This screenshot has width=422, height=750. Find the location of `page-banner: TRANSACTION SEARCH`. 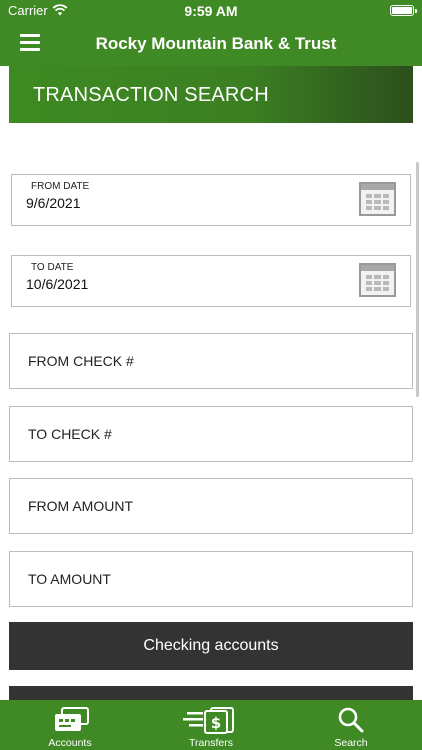

page-banner: TRANSACTION SEARCH is located at coordinates (211, 94).